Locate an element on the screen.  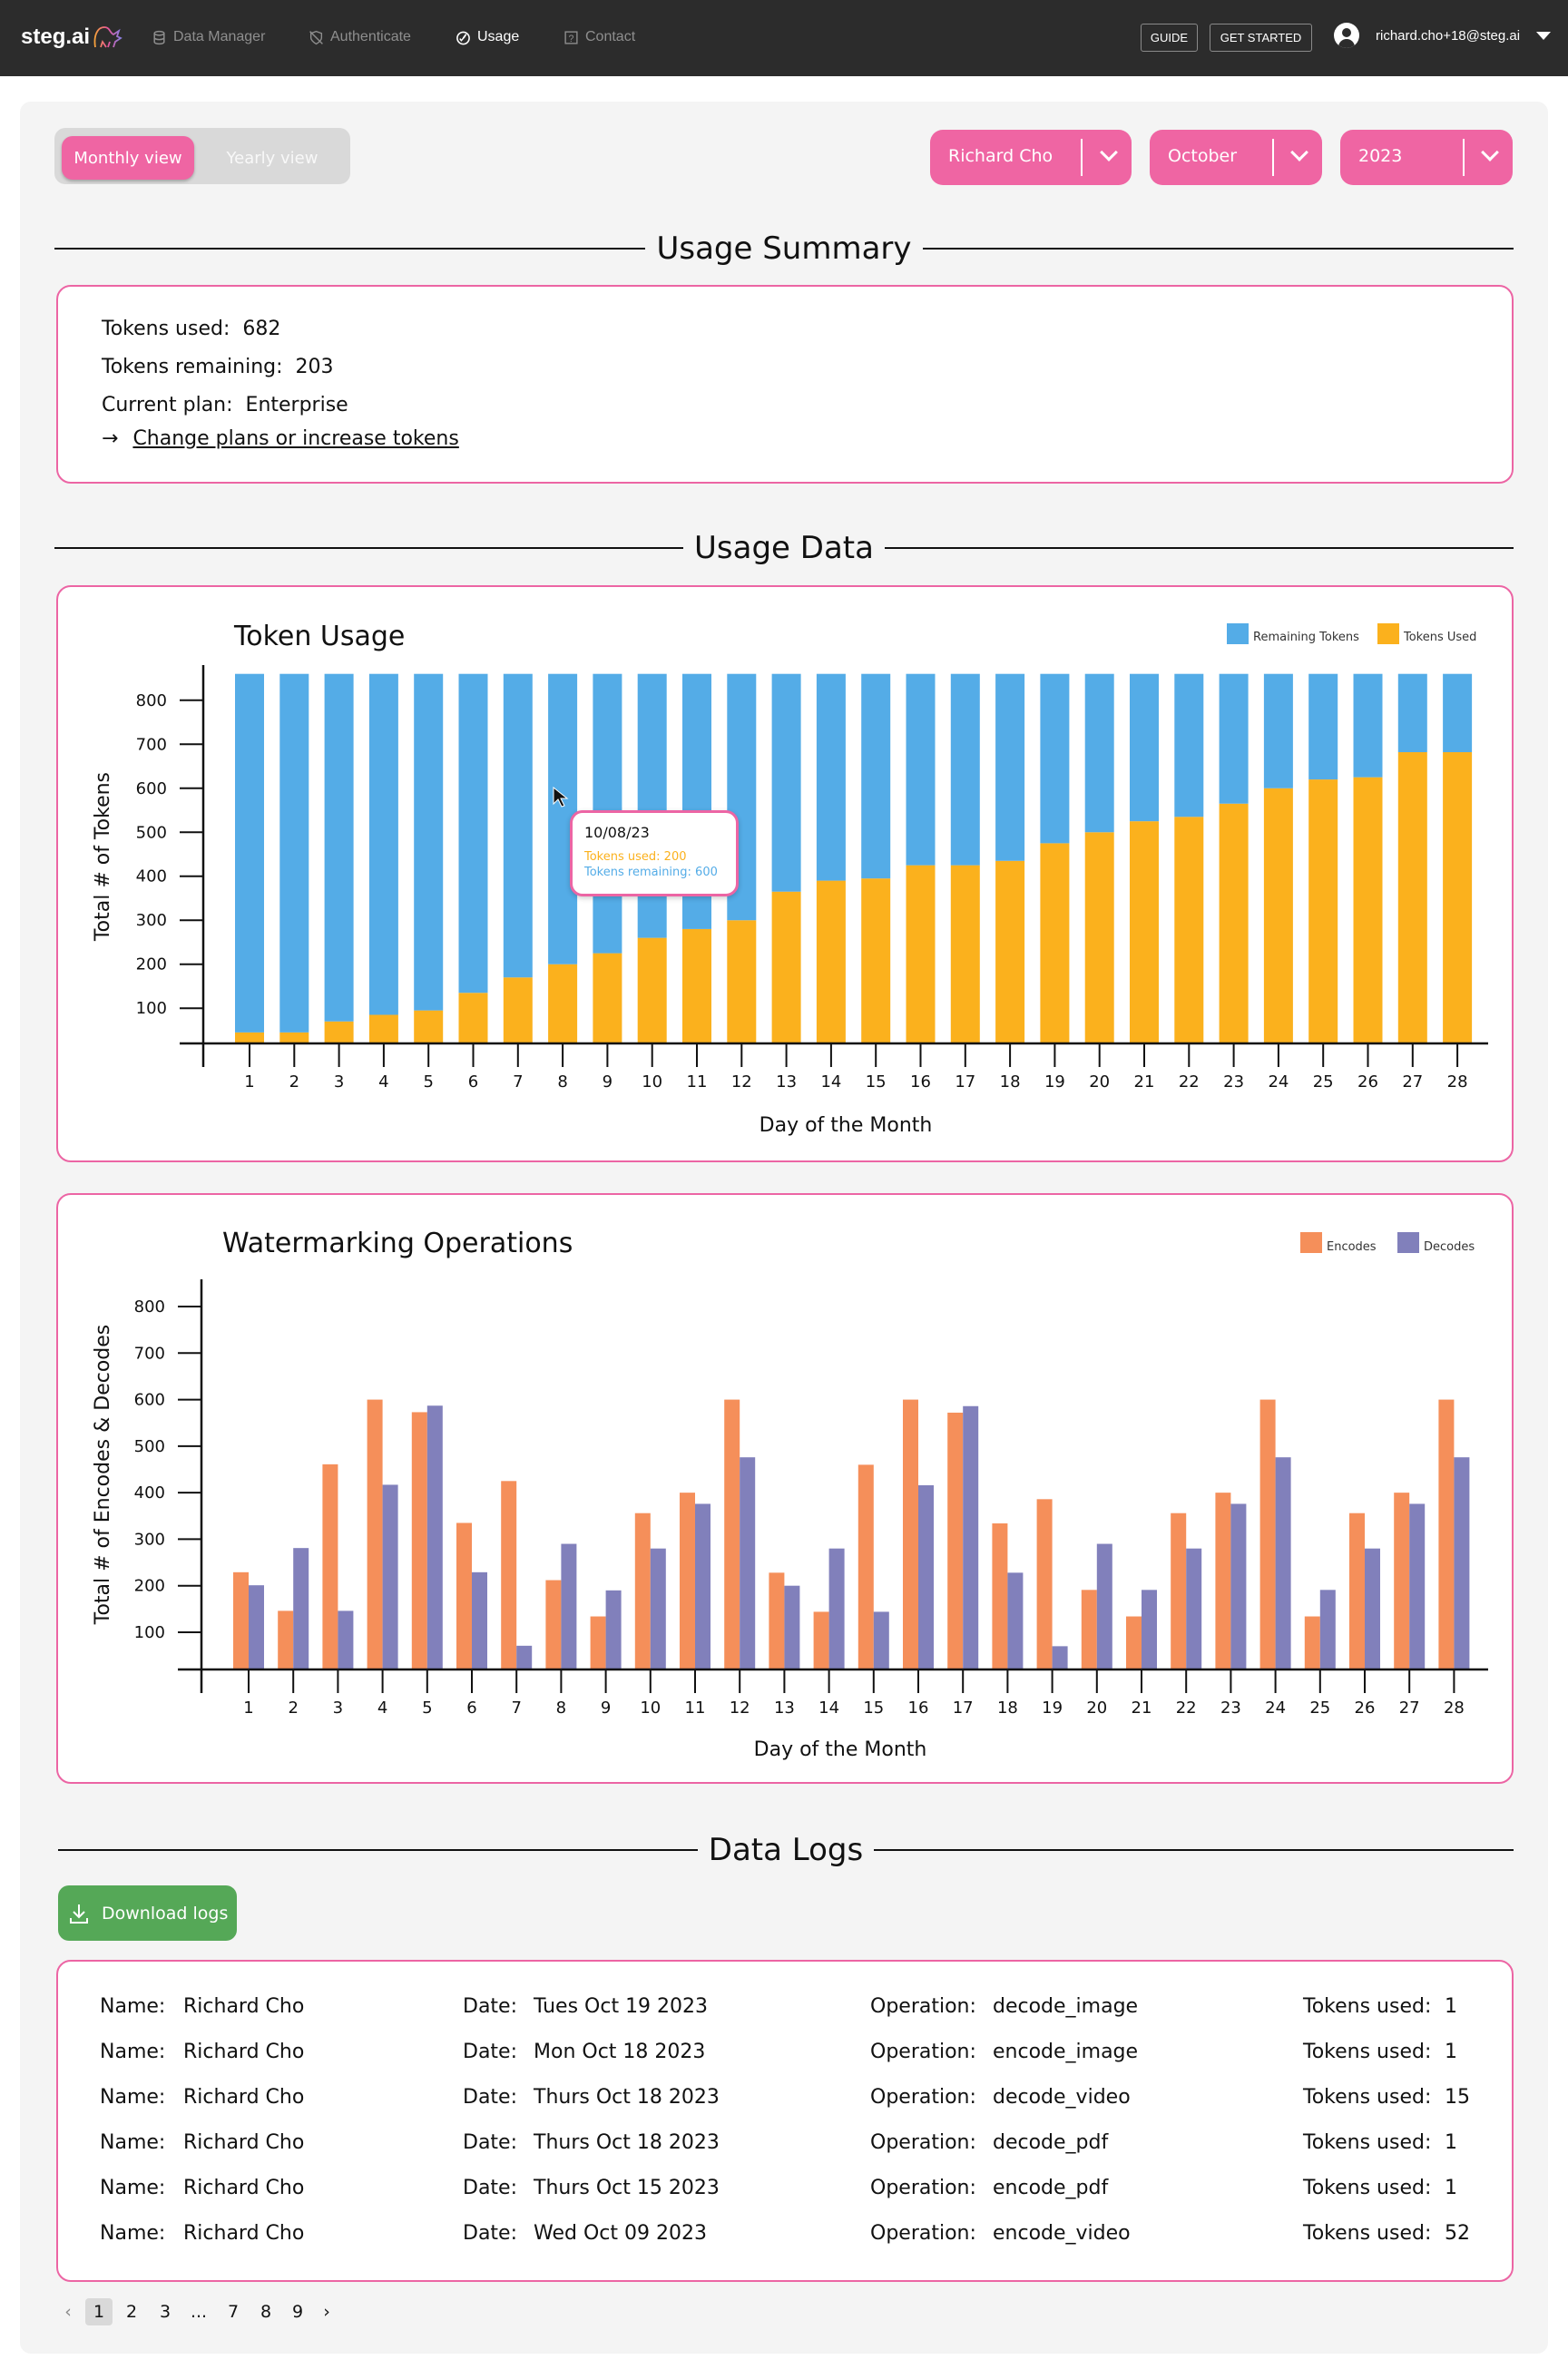
pagination-prev-button: ‹ is located at coordinates (68, 2311).